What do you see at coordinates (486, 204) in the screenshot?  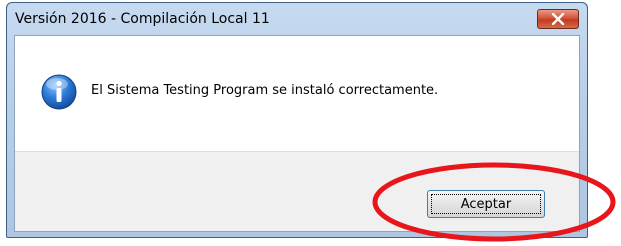 I see `accept-button: Aceptar` at bounding box center [486, 204].